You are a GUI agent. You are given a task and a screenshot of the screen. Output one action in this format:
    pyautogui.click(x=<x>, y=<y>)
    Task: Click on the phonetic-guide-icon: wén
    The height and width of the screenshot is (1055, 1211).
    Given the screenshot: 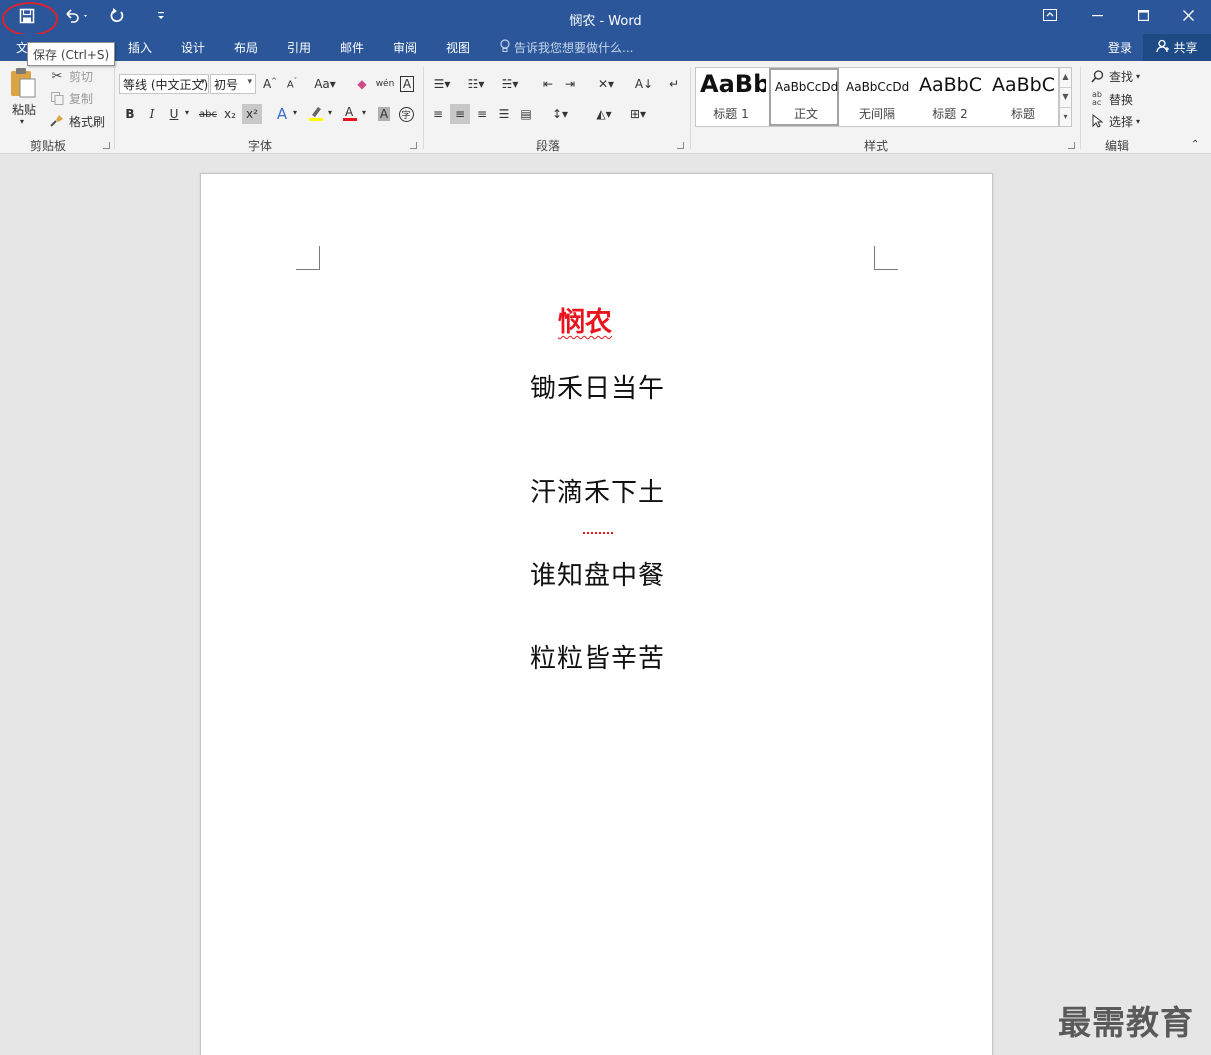 What is the action you would take?
    pyautogui.click(x=385, y=84)
    